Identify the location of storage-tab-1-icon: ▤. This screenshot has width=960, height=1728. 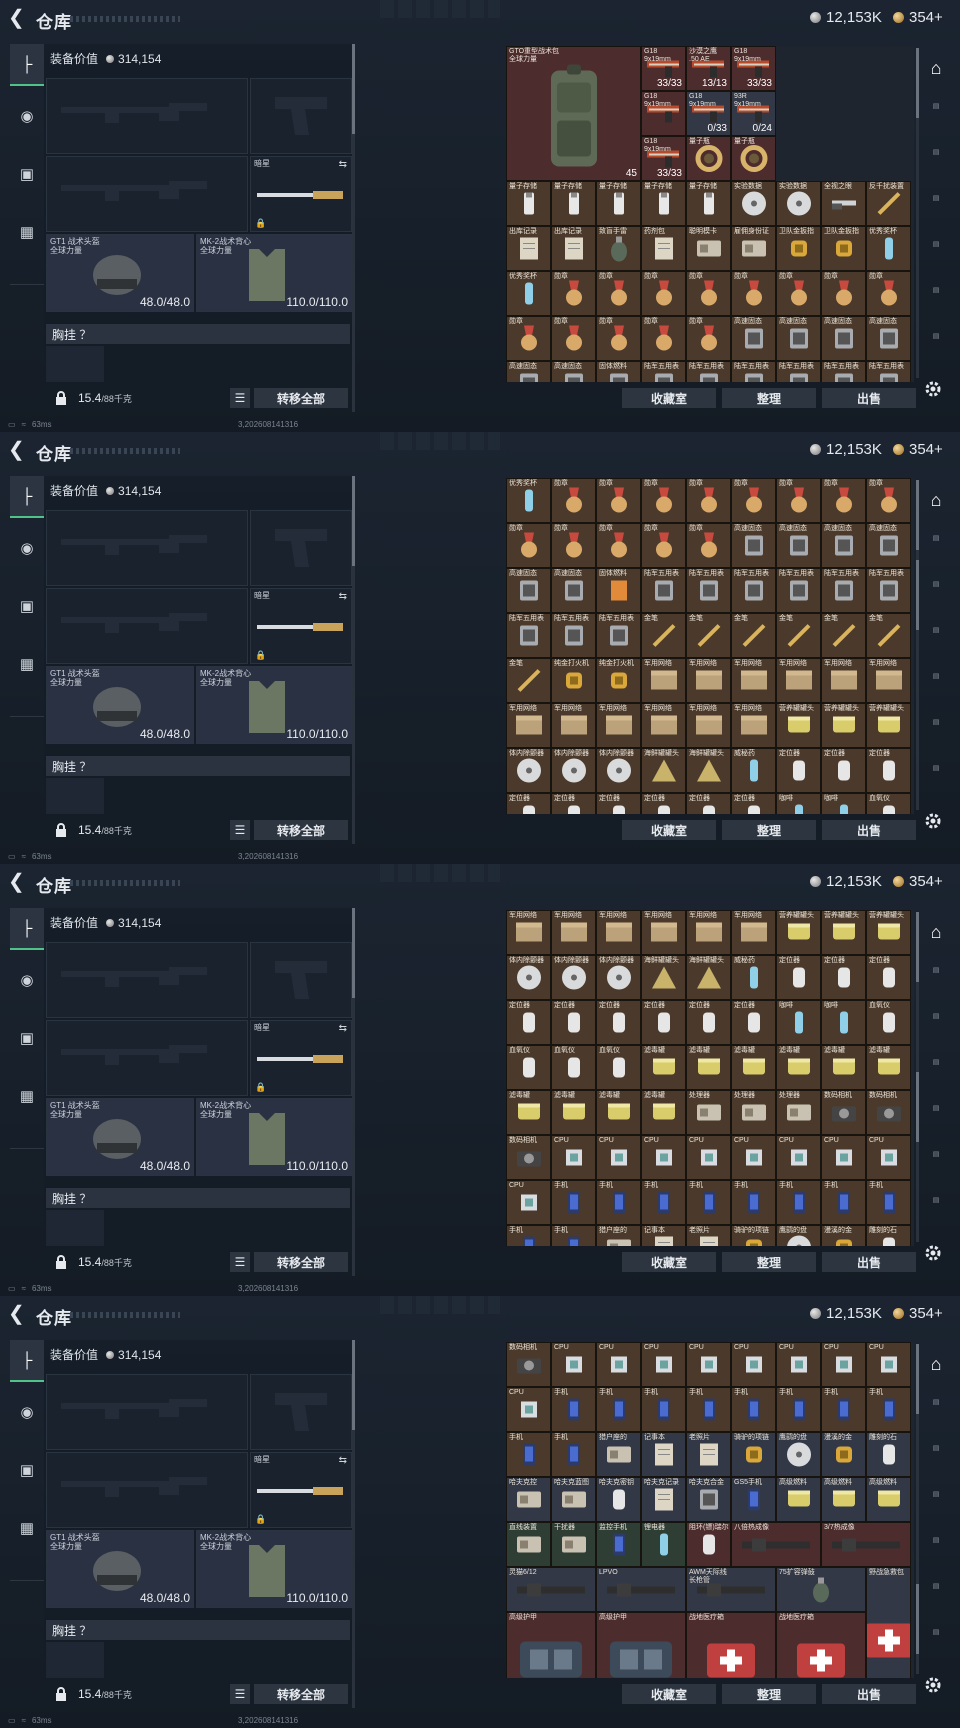
(936, 978).